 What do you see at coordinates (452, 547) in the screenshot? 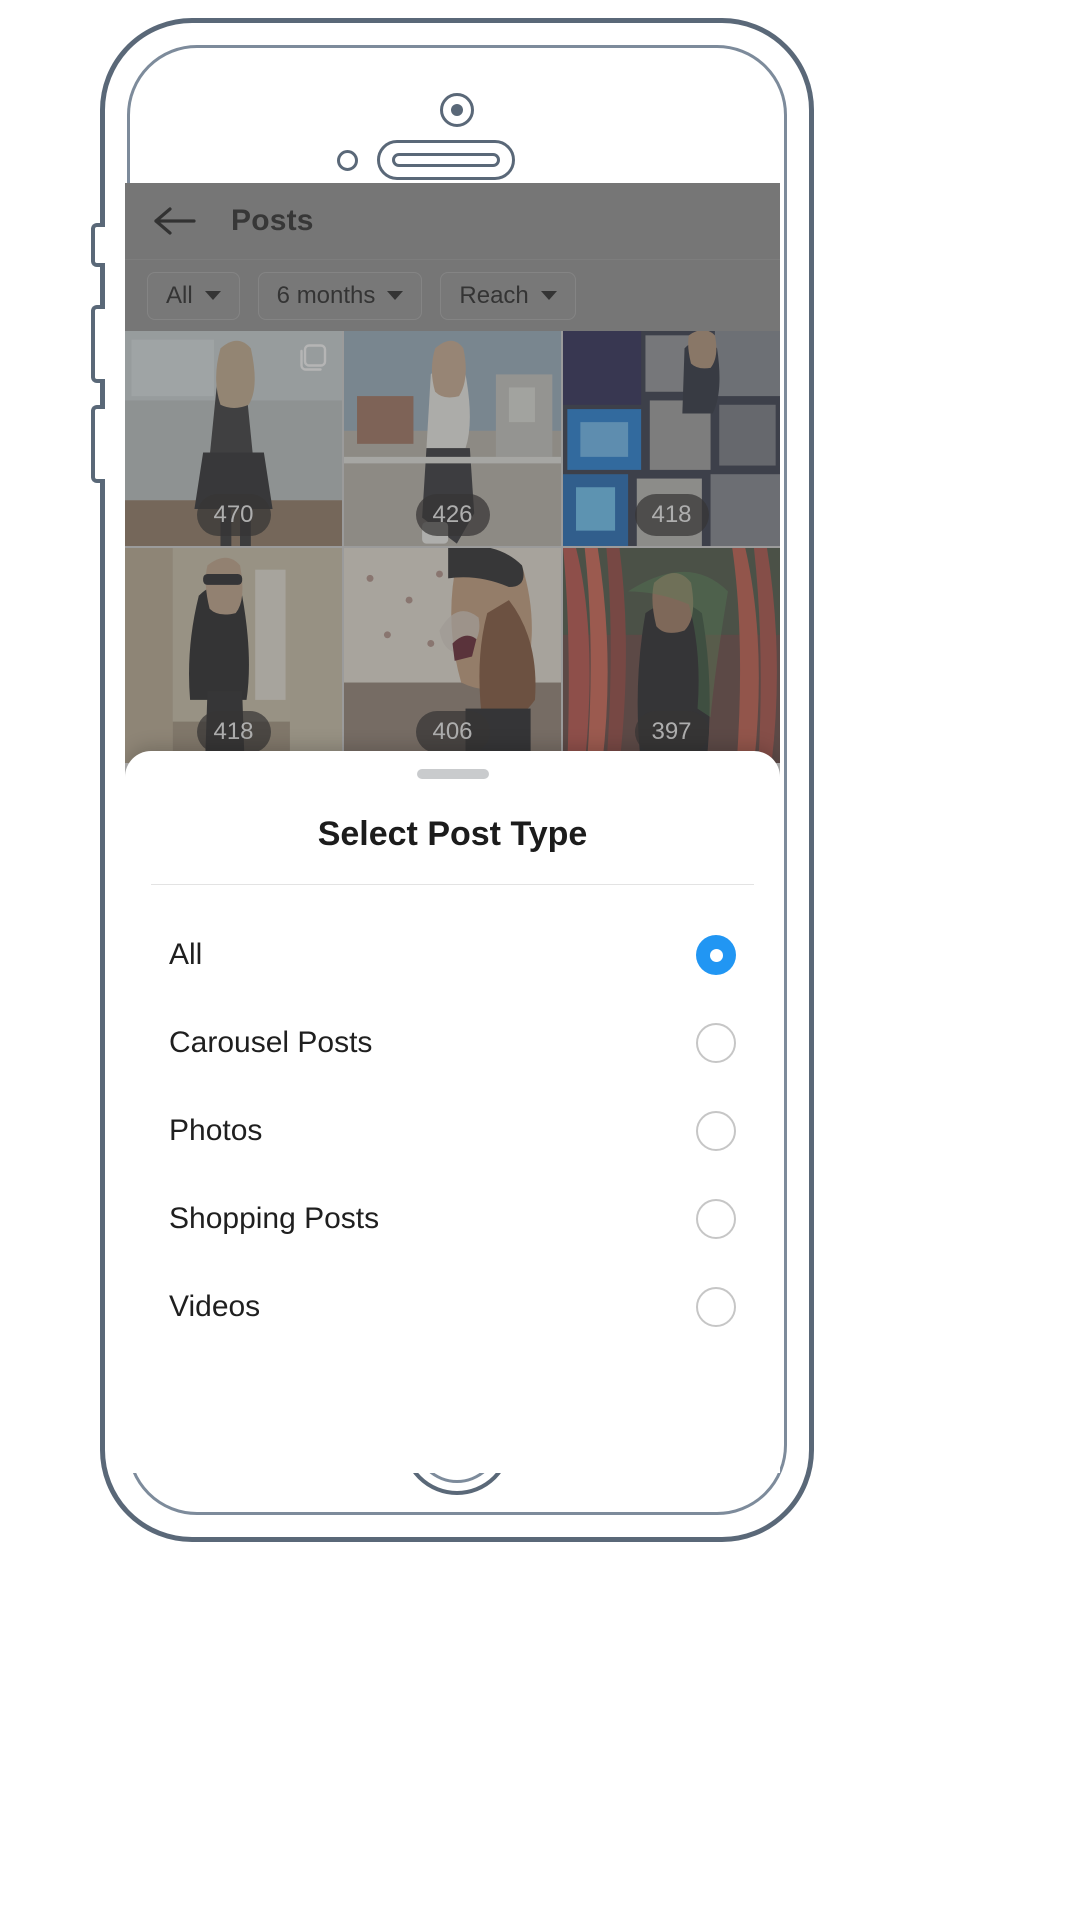
I see `posts-grid: 470 426 418 418 406 397` at bounding box center [452, 547].